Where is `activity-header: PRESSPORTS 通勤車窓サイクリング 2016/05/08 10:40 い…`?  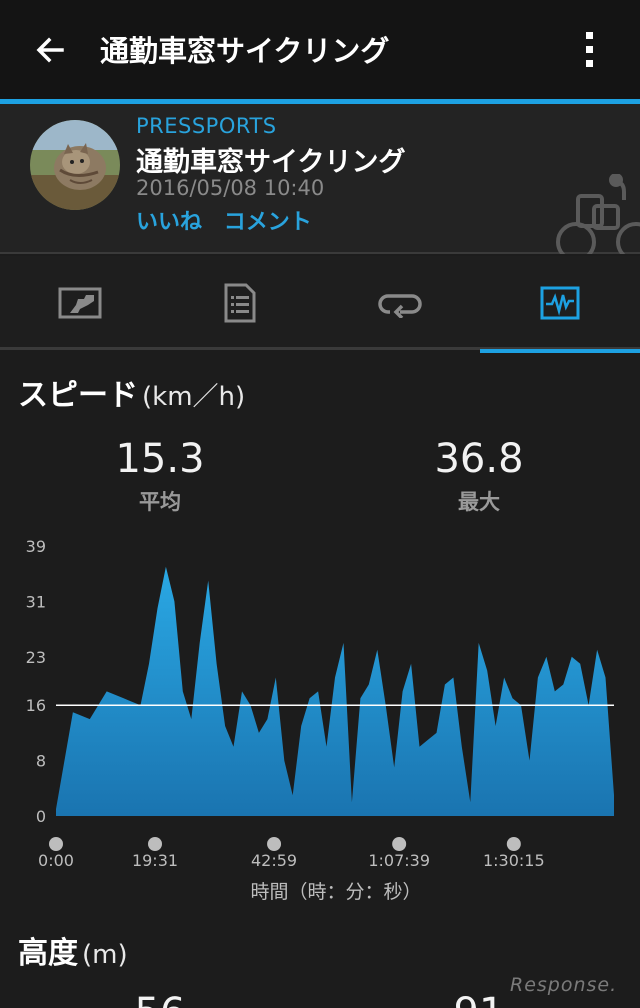
activity-header: PRESSPORTS 通勤車窓サイクリング 2016/05/08 10:40 い… is located at coordinates (320, 179).